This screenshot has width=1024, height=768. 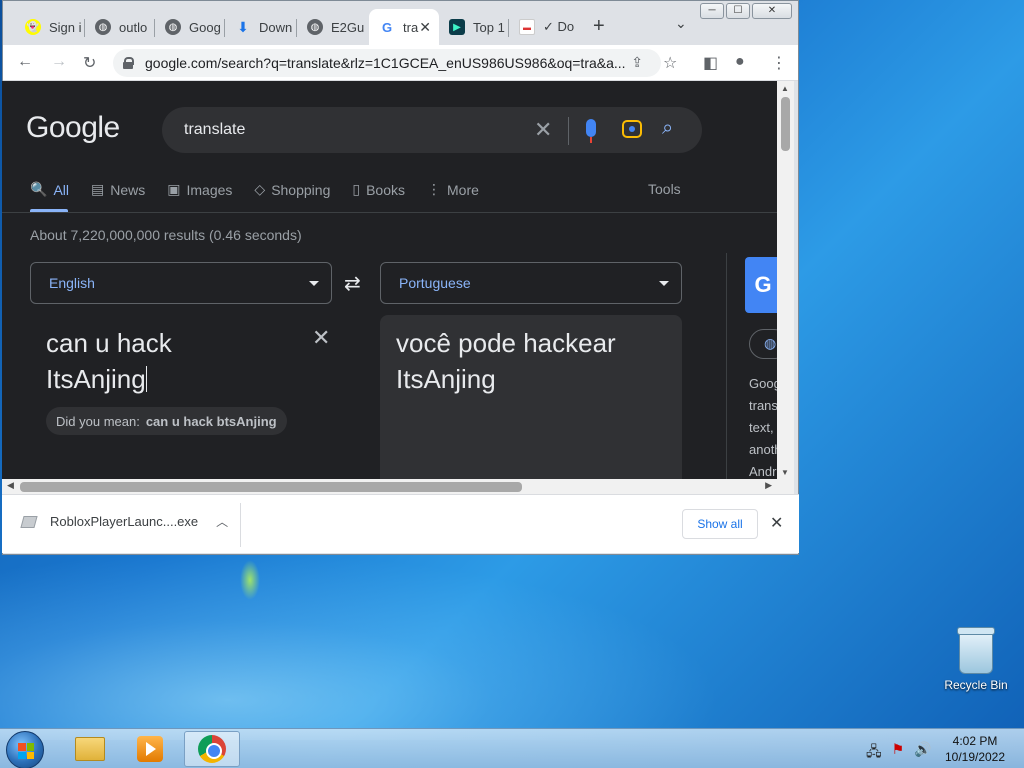 What do you see at coordinates (118, 189) in the screenshot?
I see `tab-news: ▤ News` at bounding box center [118, 189].